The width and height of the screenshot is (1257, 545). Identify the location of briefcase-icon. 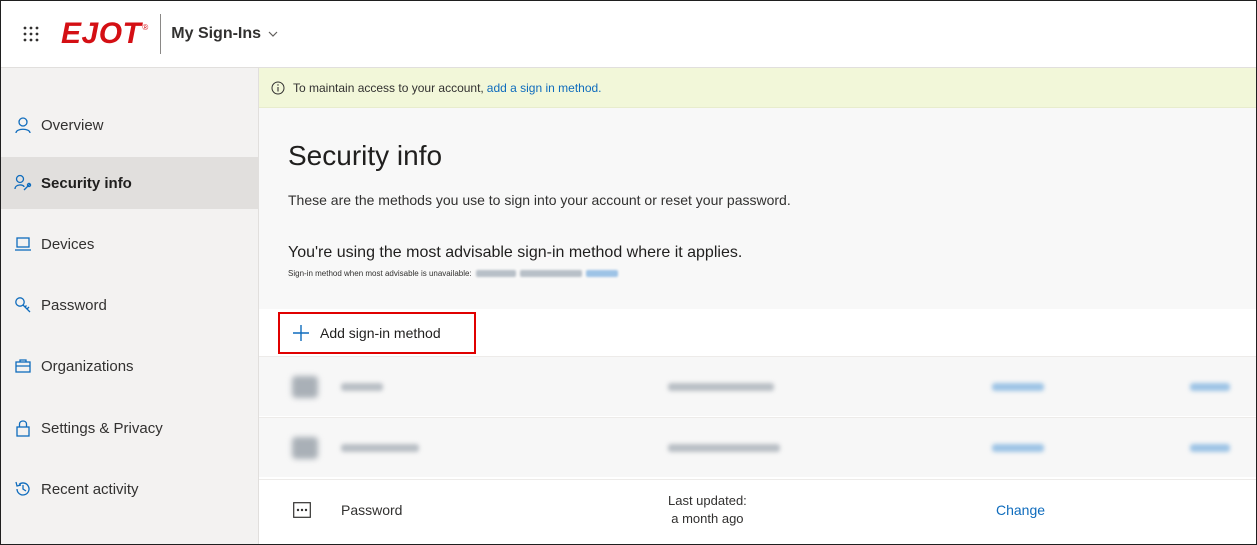
(23, 366).